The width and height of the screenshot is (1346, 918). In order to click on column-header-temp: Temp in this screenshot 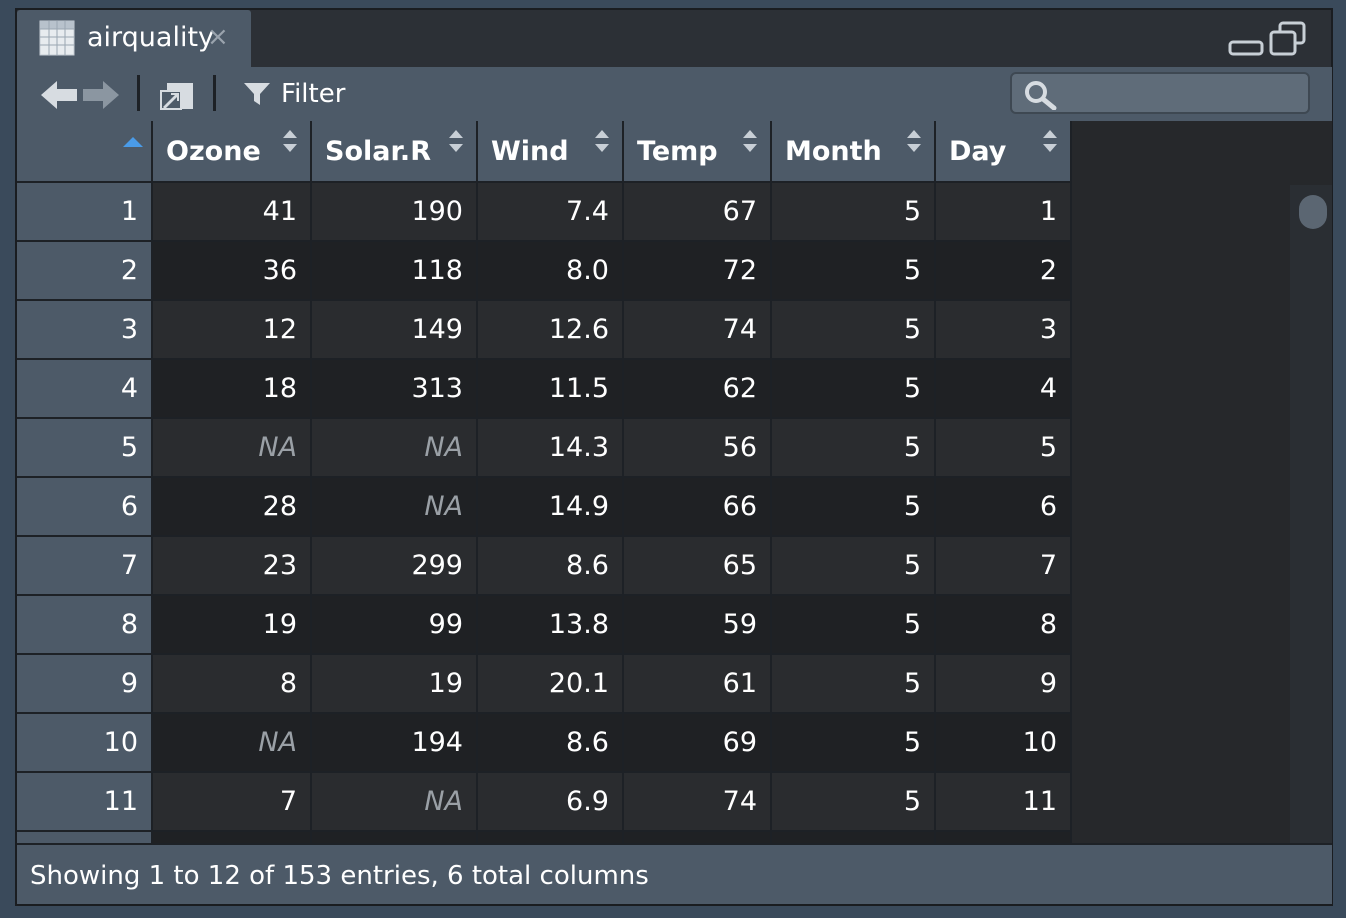, I will do `click(698, 152)`.